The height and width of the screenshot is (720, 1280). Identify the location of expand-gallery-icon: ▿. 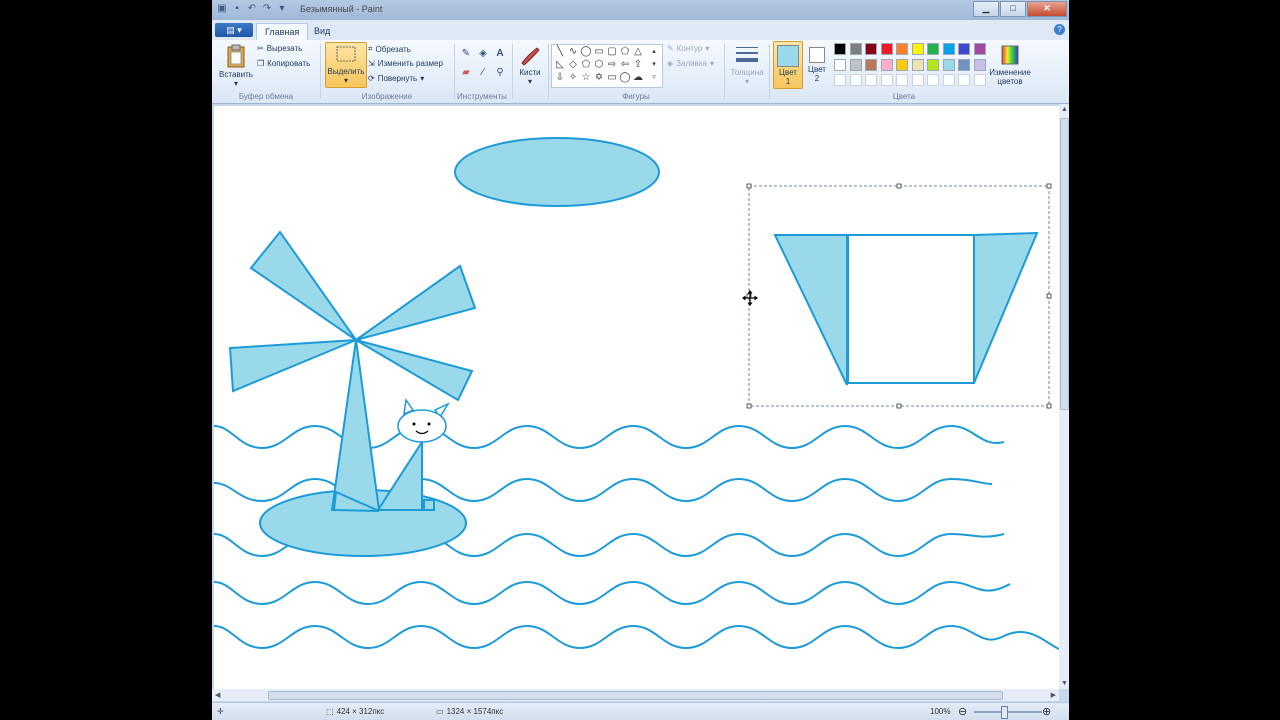
(654, 78).